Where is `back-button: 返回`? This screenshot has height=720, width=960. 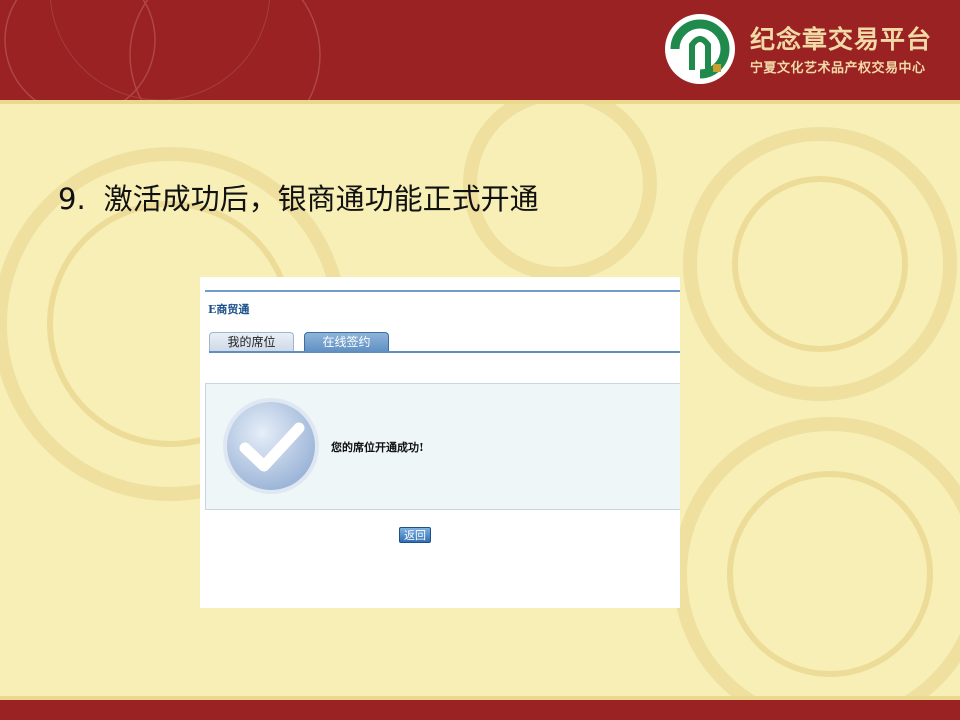 back-button: 返回 is located at coordinates (415, 535).